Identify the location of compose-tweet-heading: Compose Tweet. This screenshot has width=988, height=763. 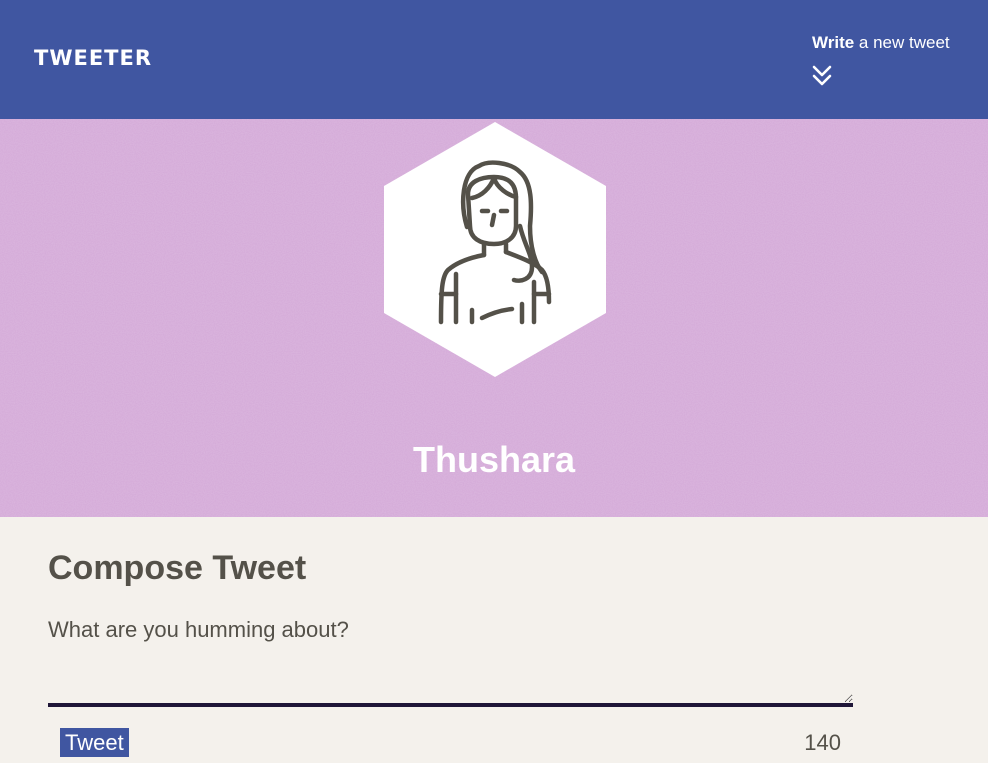
(177, 568).